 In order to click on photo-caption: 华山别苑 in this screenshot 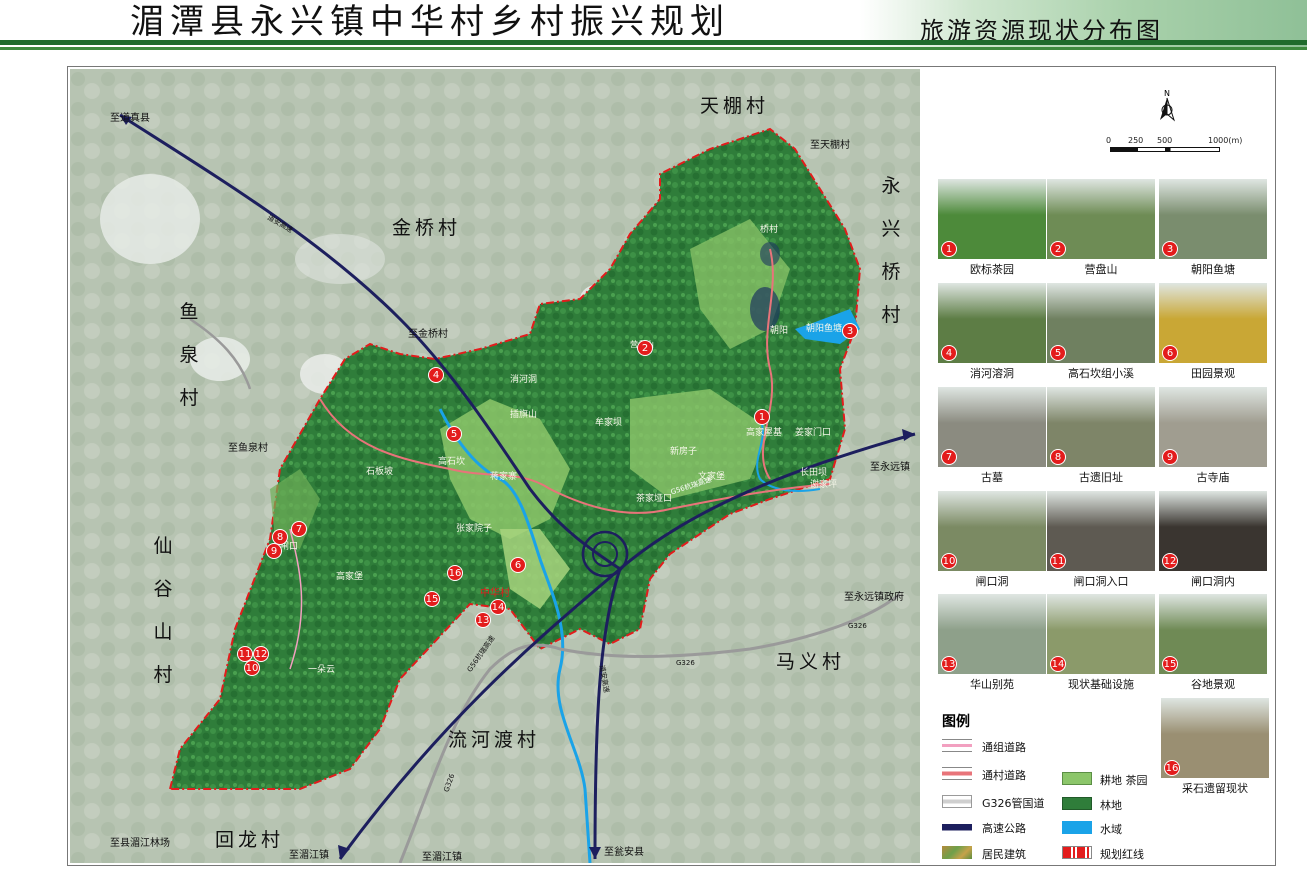, I will do `click(992, 684)`.